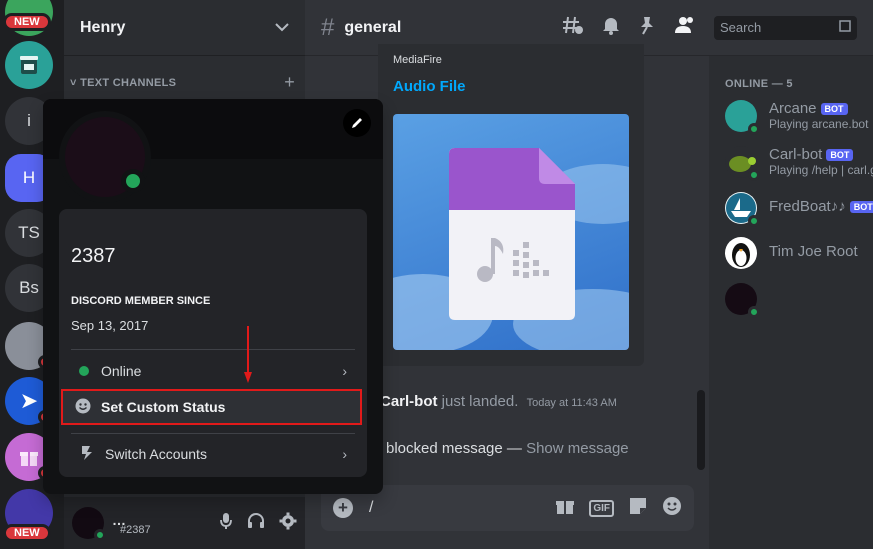 The image size is (873, 549). I want to click on search-icon, so click(845, 27).